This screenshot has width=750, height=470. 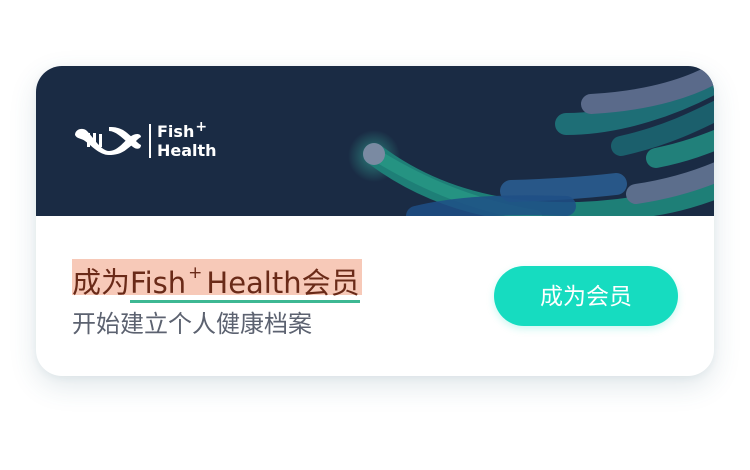 I want to click on become-member-button: 成为会员, so click(x=586, y=296).